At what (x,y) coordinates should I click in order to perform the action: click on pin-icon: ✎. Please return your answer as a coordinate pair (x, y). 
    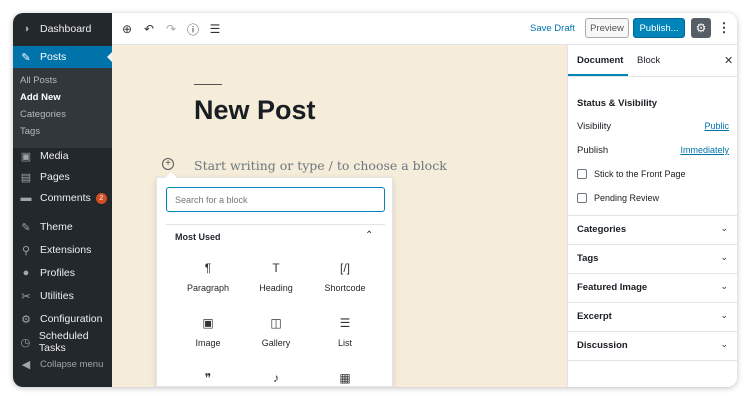
    Looking at the image, I should click on (26, 57).